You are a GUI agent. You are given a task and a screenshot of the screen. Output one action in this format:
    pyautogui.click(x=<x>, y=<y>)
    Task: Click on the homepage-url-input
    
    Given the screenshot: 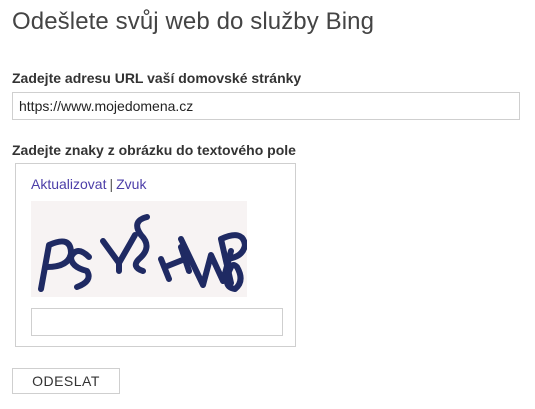 What is the action you would take?
    pyautogui.click(x=266, y=106)
    